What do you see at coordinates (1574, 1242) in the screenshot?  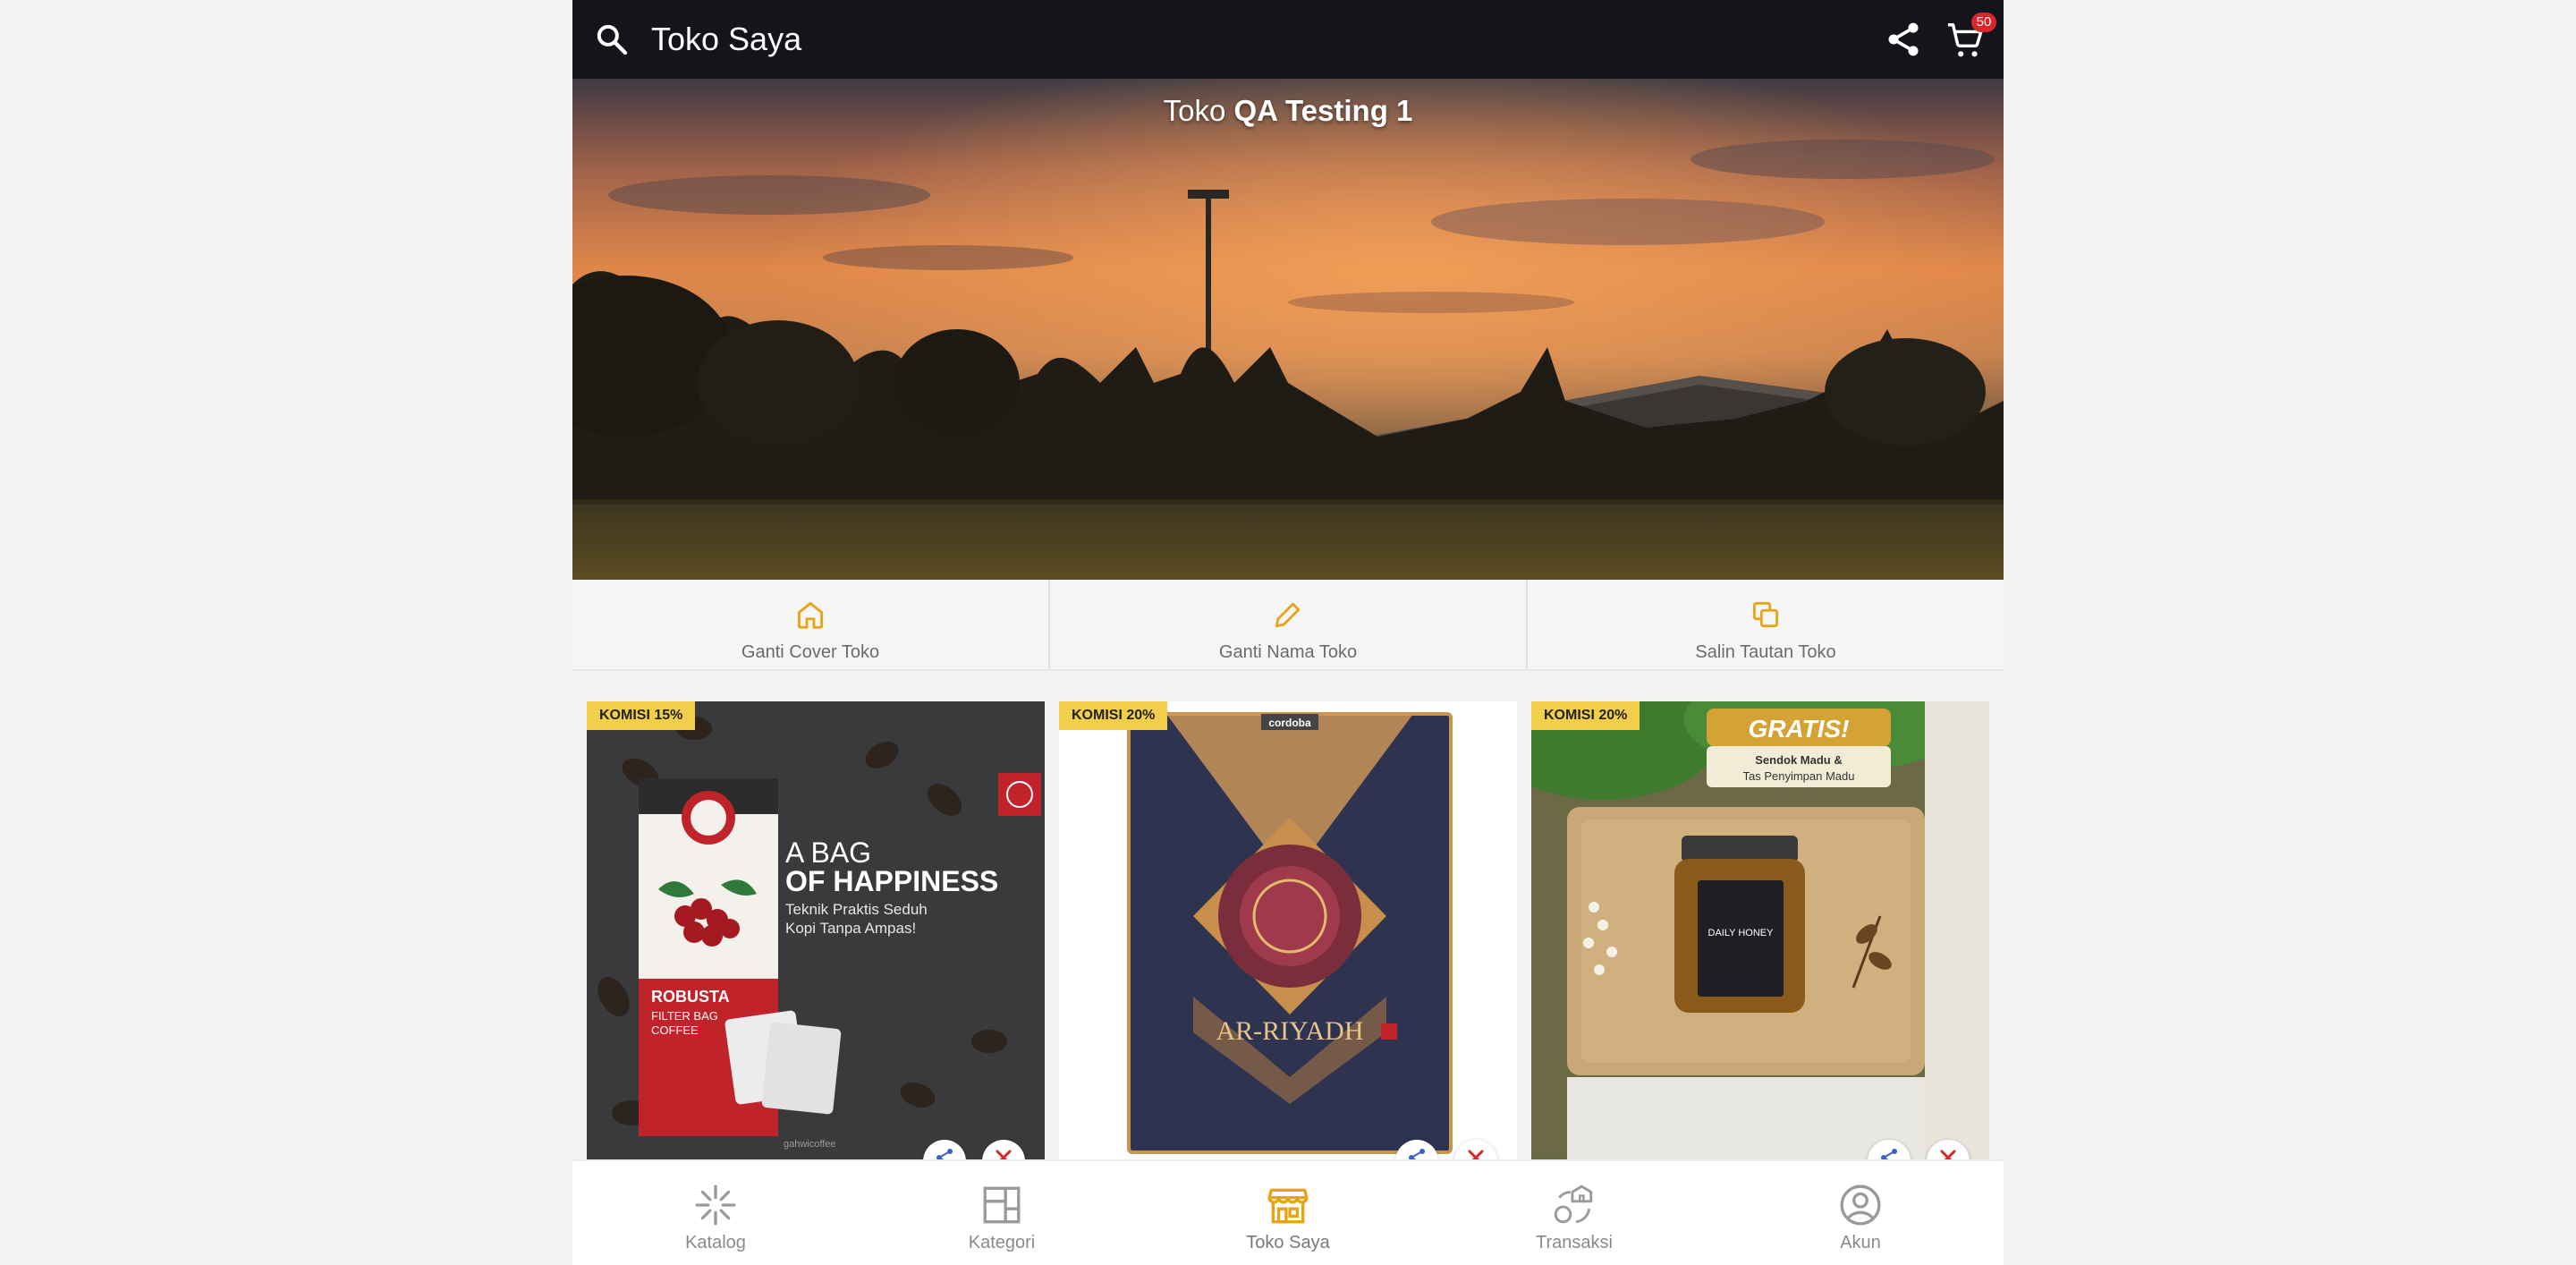 I see `nav-label: Transaksi` at bounding box center [1574, 1242].